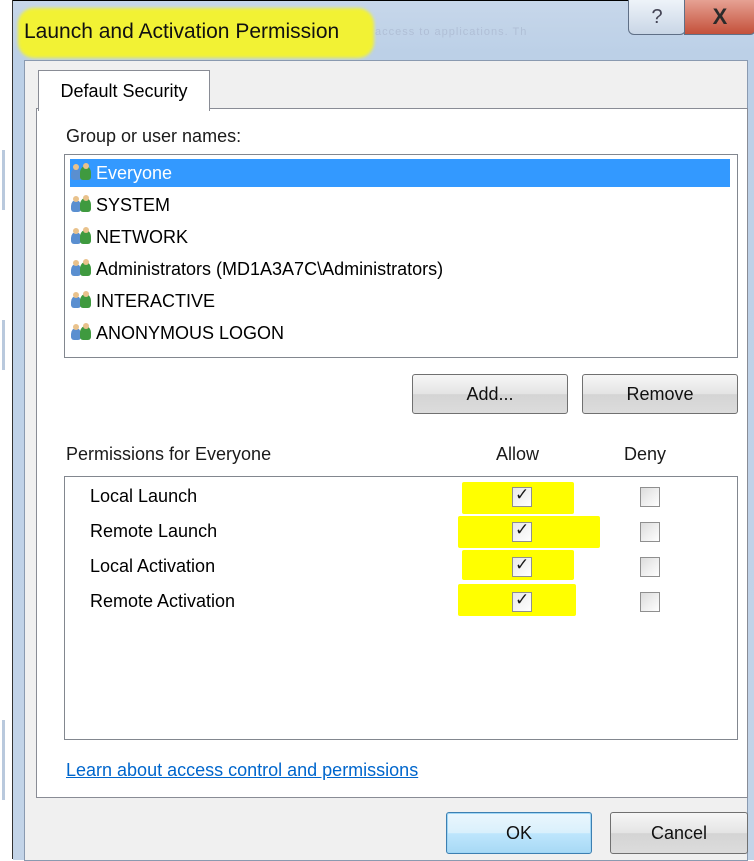 The width and height of the screenshot is (754, 861). What do you see at coordinates (650, 532) in the screenshot?
I see `deny-checkbox-remote-launch` at bounding box center [650, 532].